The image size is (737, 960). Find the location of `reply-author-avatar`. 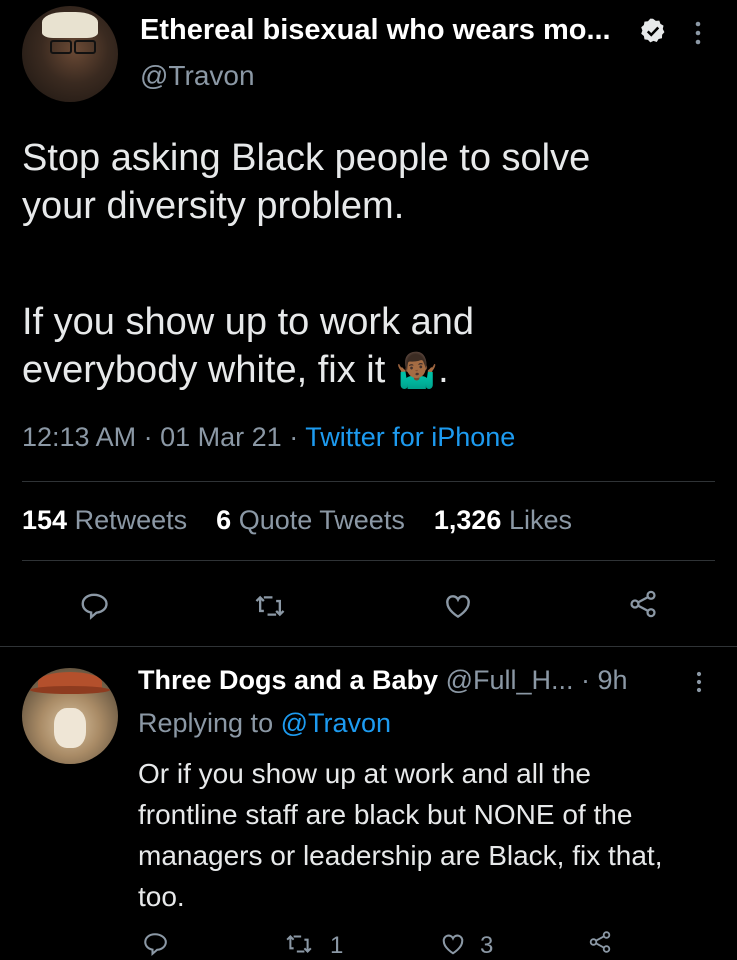

reply-author-avatar is located at coordinates (70, 716).